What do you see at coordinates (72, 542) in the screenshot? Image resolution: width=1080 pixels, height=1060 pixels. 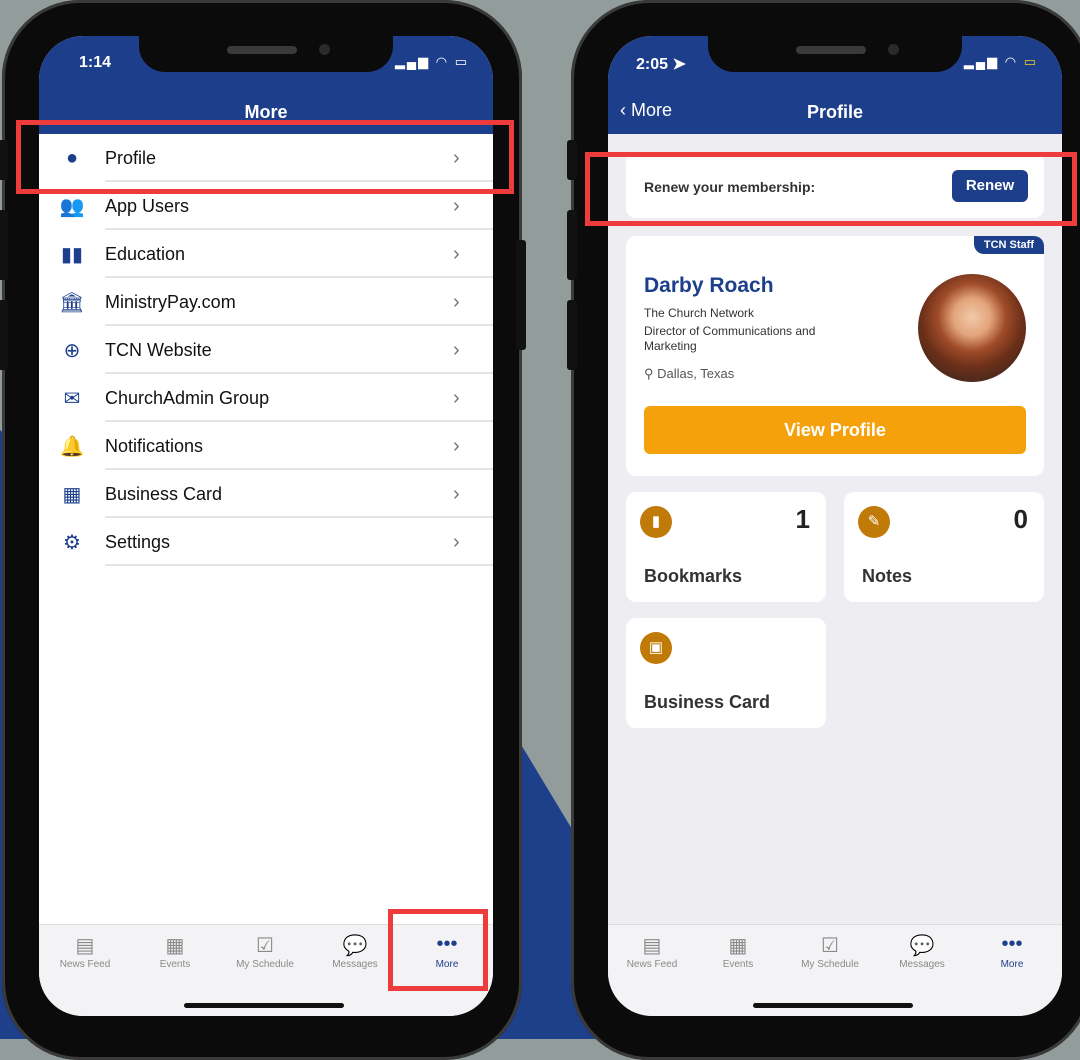 I see `gear-icon: ⚙` at bounding box center [72, 542].